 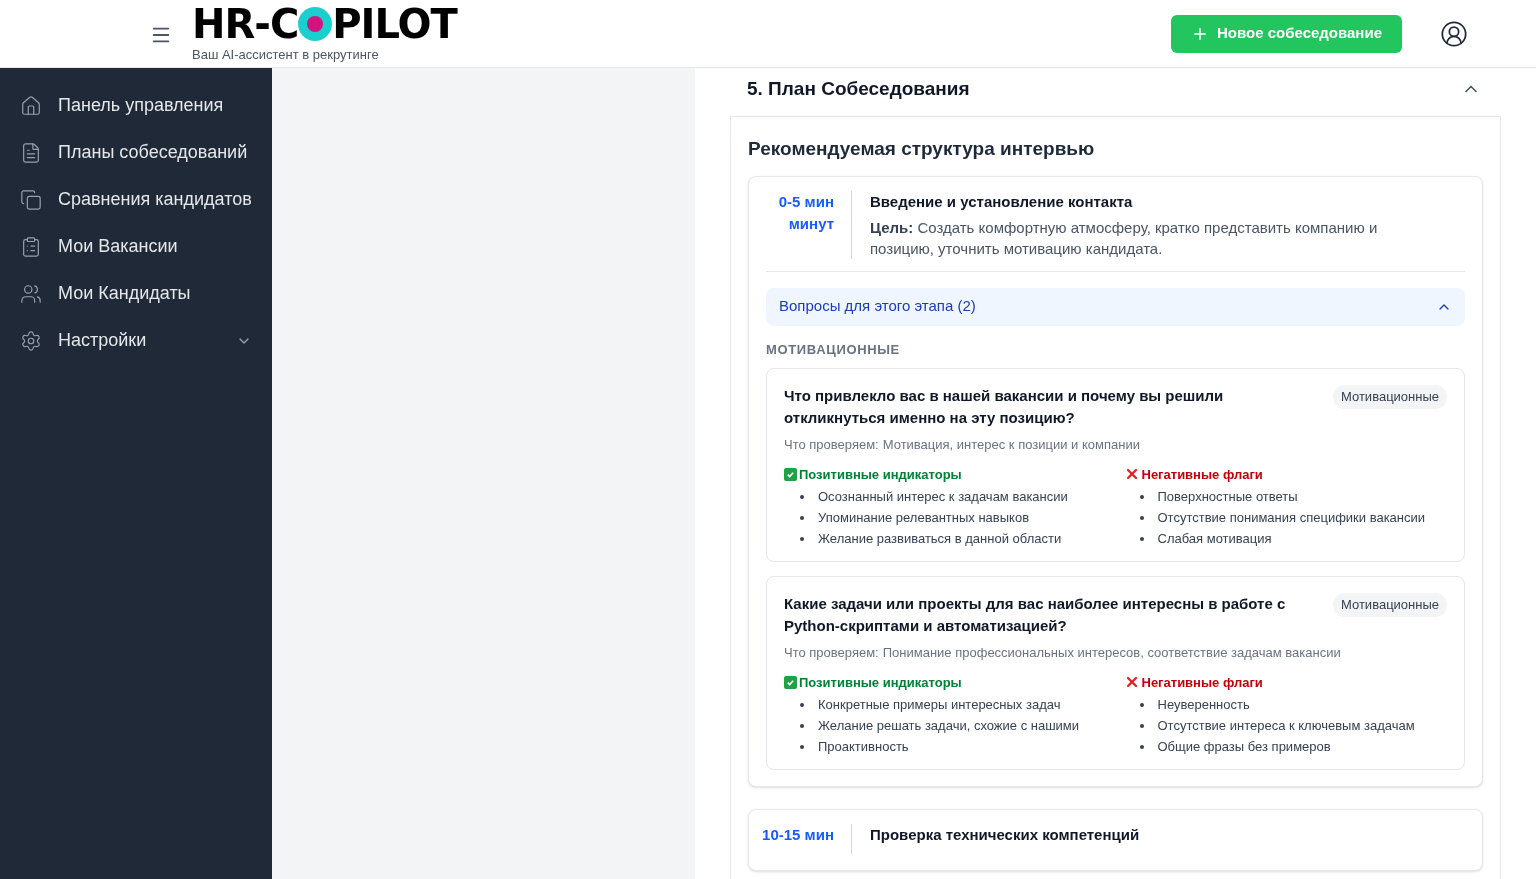 What do you see at coordinates (939, 705) in the screenshot?
I see `indicator-item: Конкретные примеры интересных задач` at bounding box center [939, 705].